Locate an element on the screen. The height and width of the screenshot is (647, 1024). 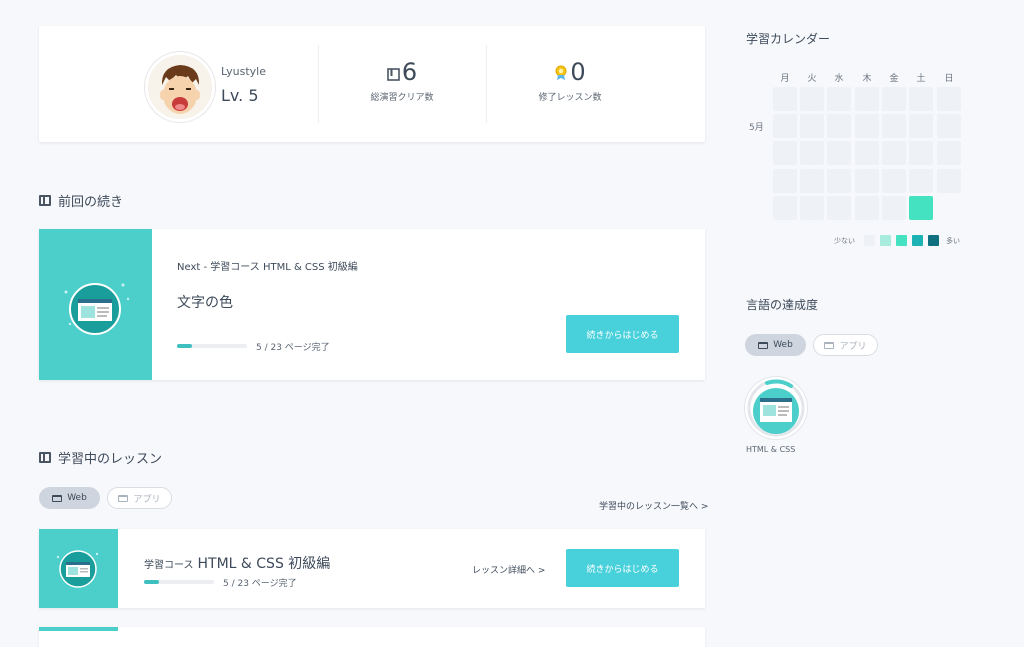
weekday-label: 木 is located at coordinates (867, 79).